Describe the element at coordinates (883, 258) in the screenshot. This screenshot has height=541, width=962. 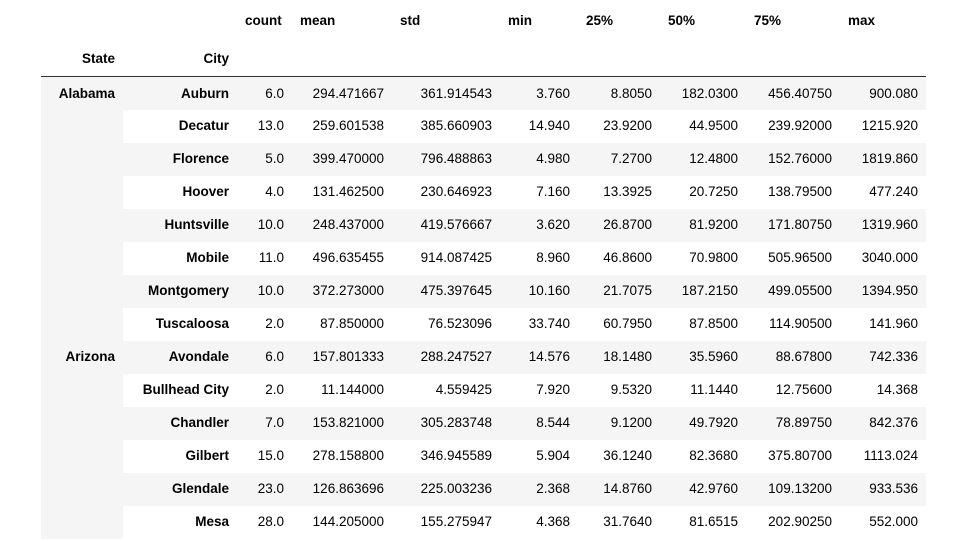
I see `cell-max: 3040.000` at that location.